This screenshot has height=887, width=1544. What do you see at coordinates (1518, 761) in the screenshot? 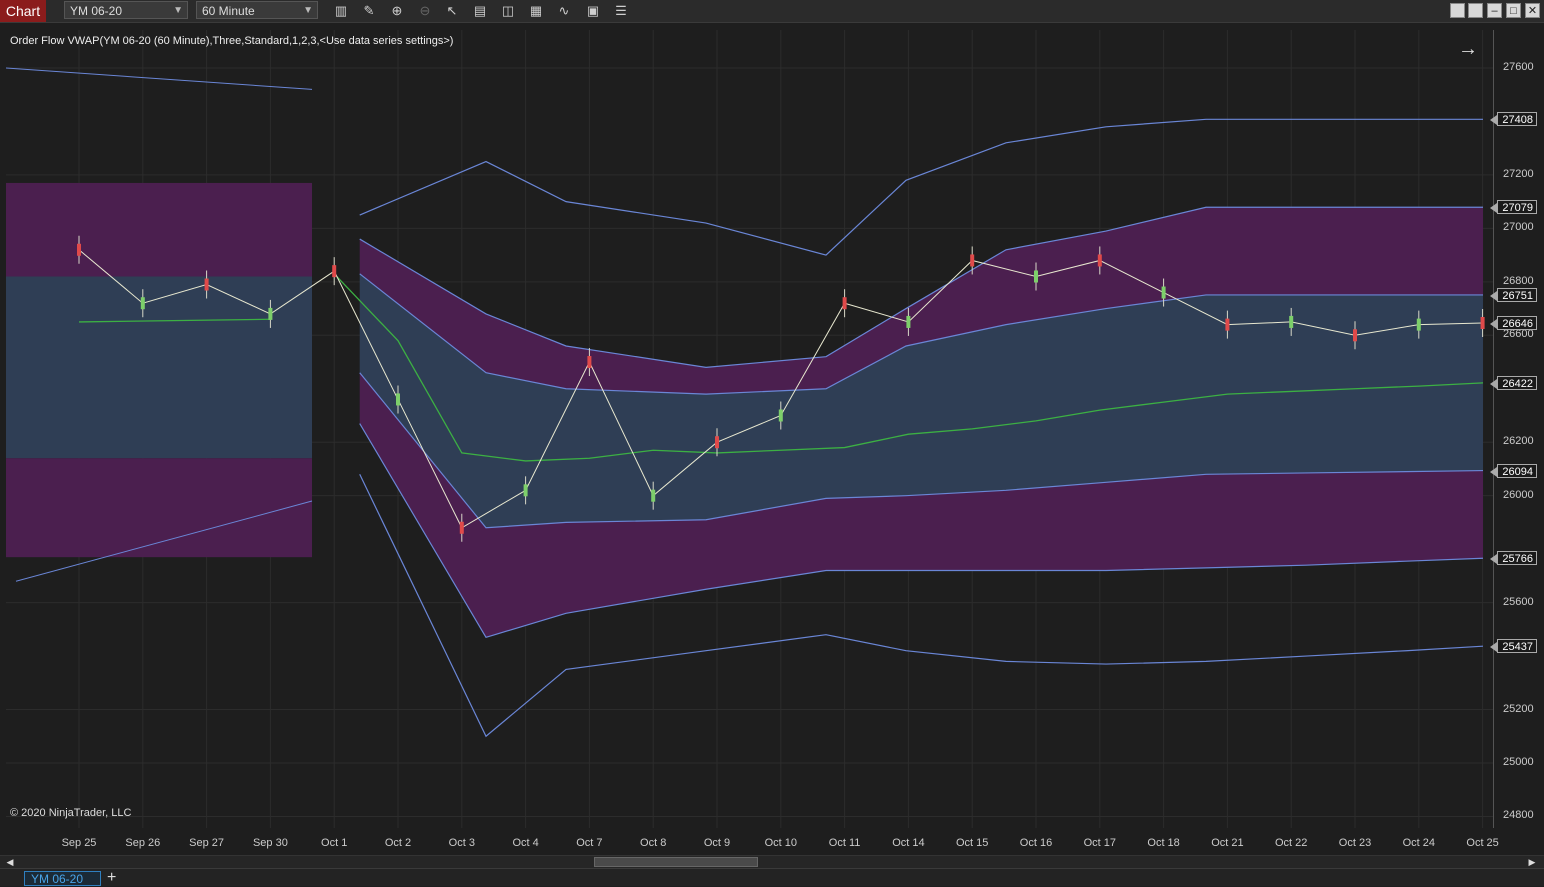
I see `price-tick-label: 25000` at bounding box center [1518, 761].